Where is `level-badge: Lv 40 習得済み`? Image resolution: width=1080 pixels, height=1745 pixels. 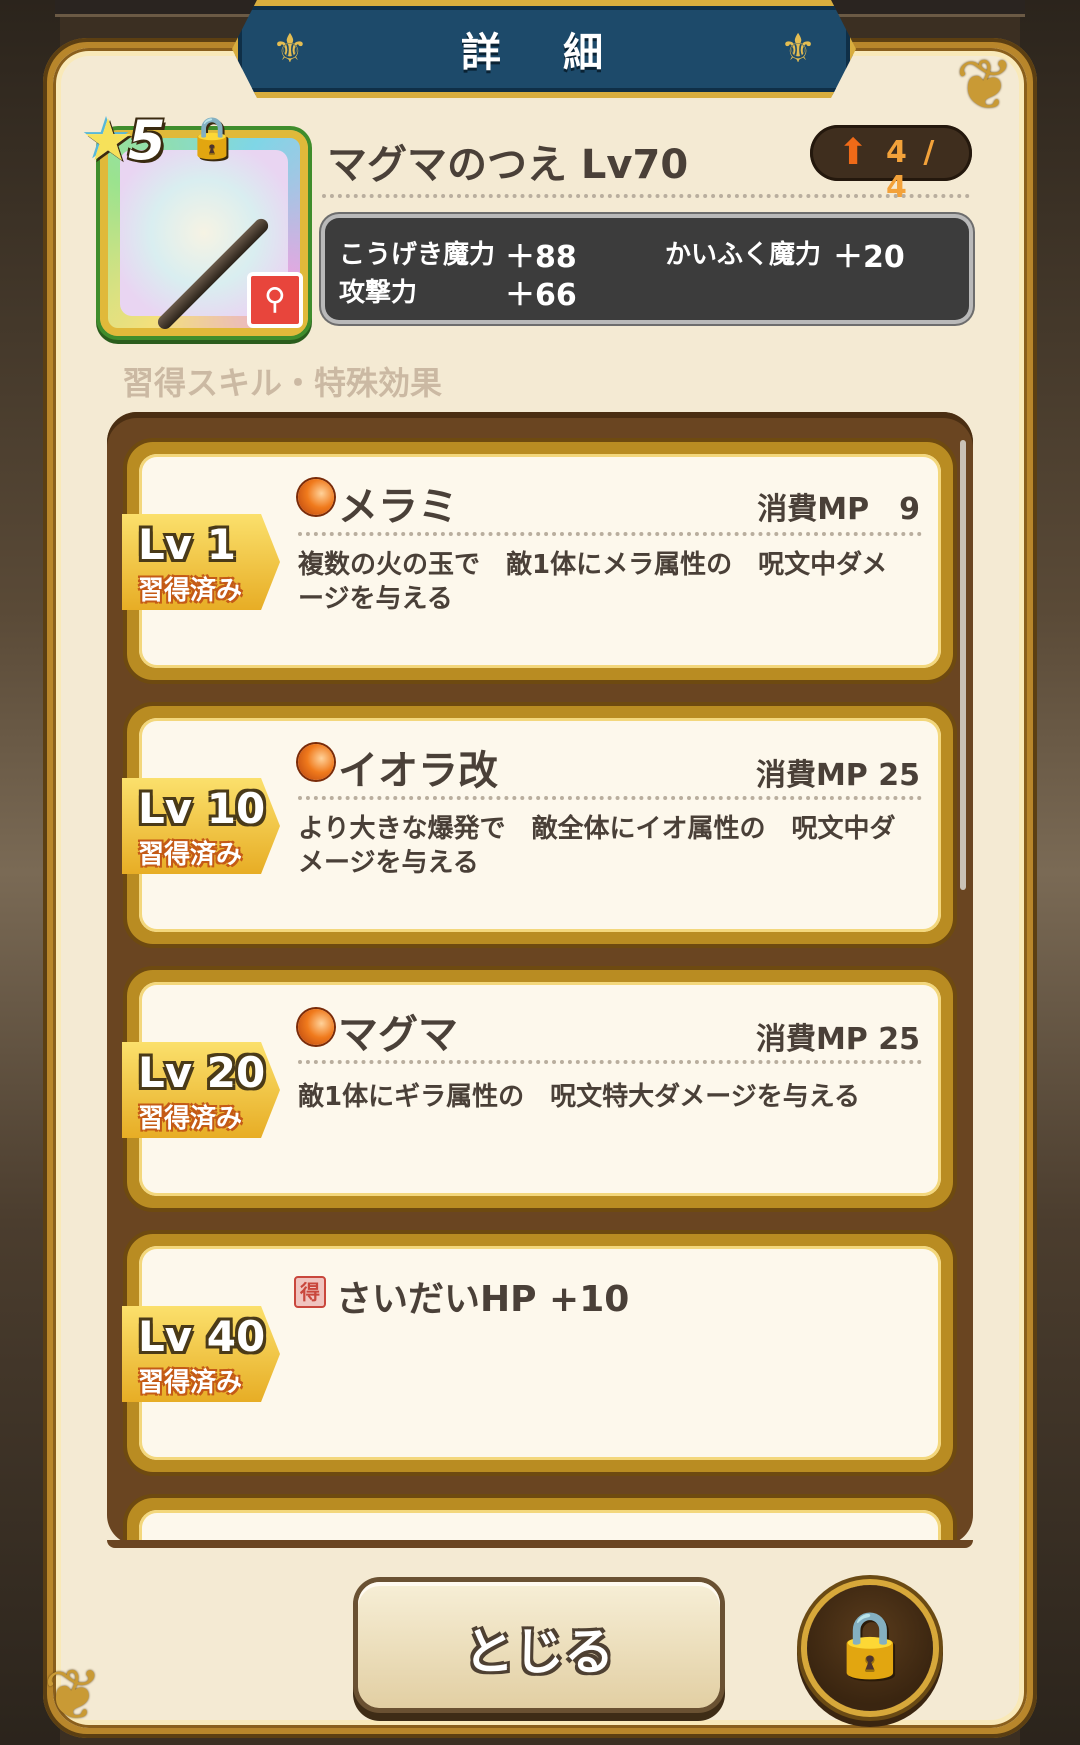 level-badge: Lv 40 習得済み is located at coordinates (201, 1354).